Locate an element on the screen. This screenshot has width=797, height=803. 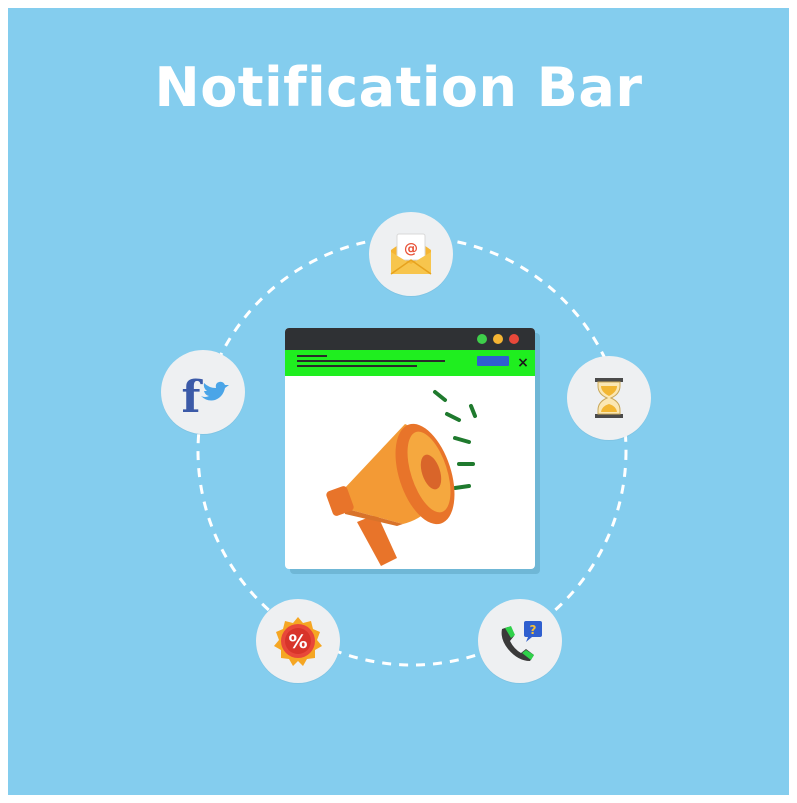
discount-node: % is located at coordinates (298, 641).